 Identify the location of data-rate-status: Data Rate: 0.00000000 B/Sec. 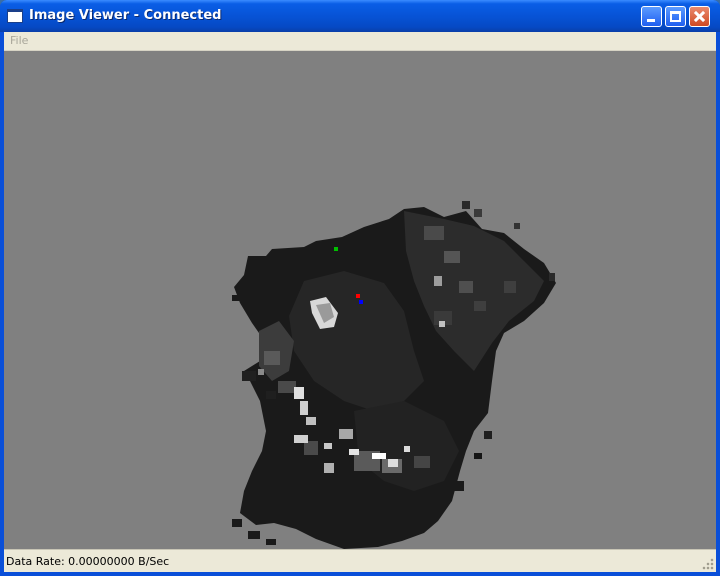
(88, 561).